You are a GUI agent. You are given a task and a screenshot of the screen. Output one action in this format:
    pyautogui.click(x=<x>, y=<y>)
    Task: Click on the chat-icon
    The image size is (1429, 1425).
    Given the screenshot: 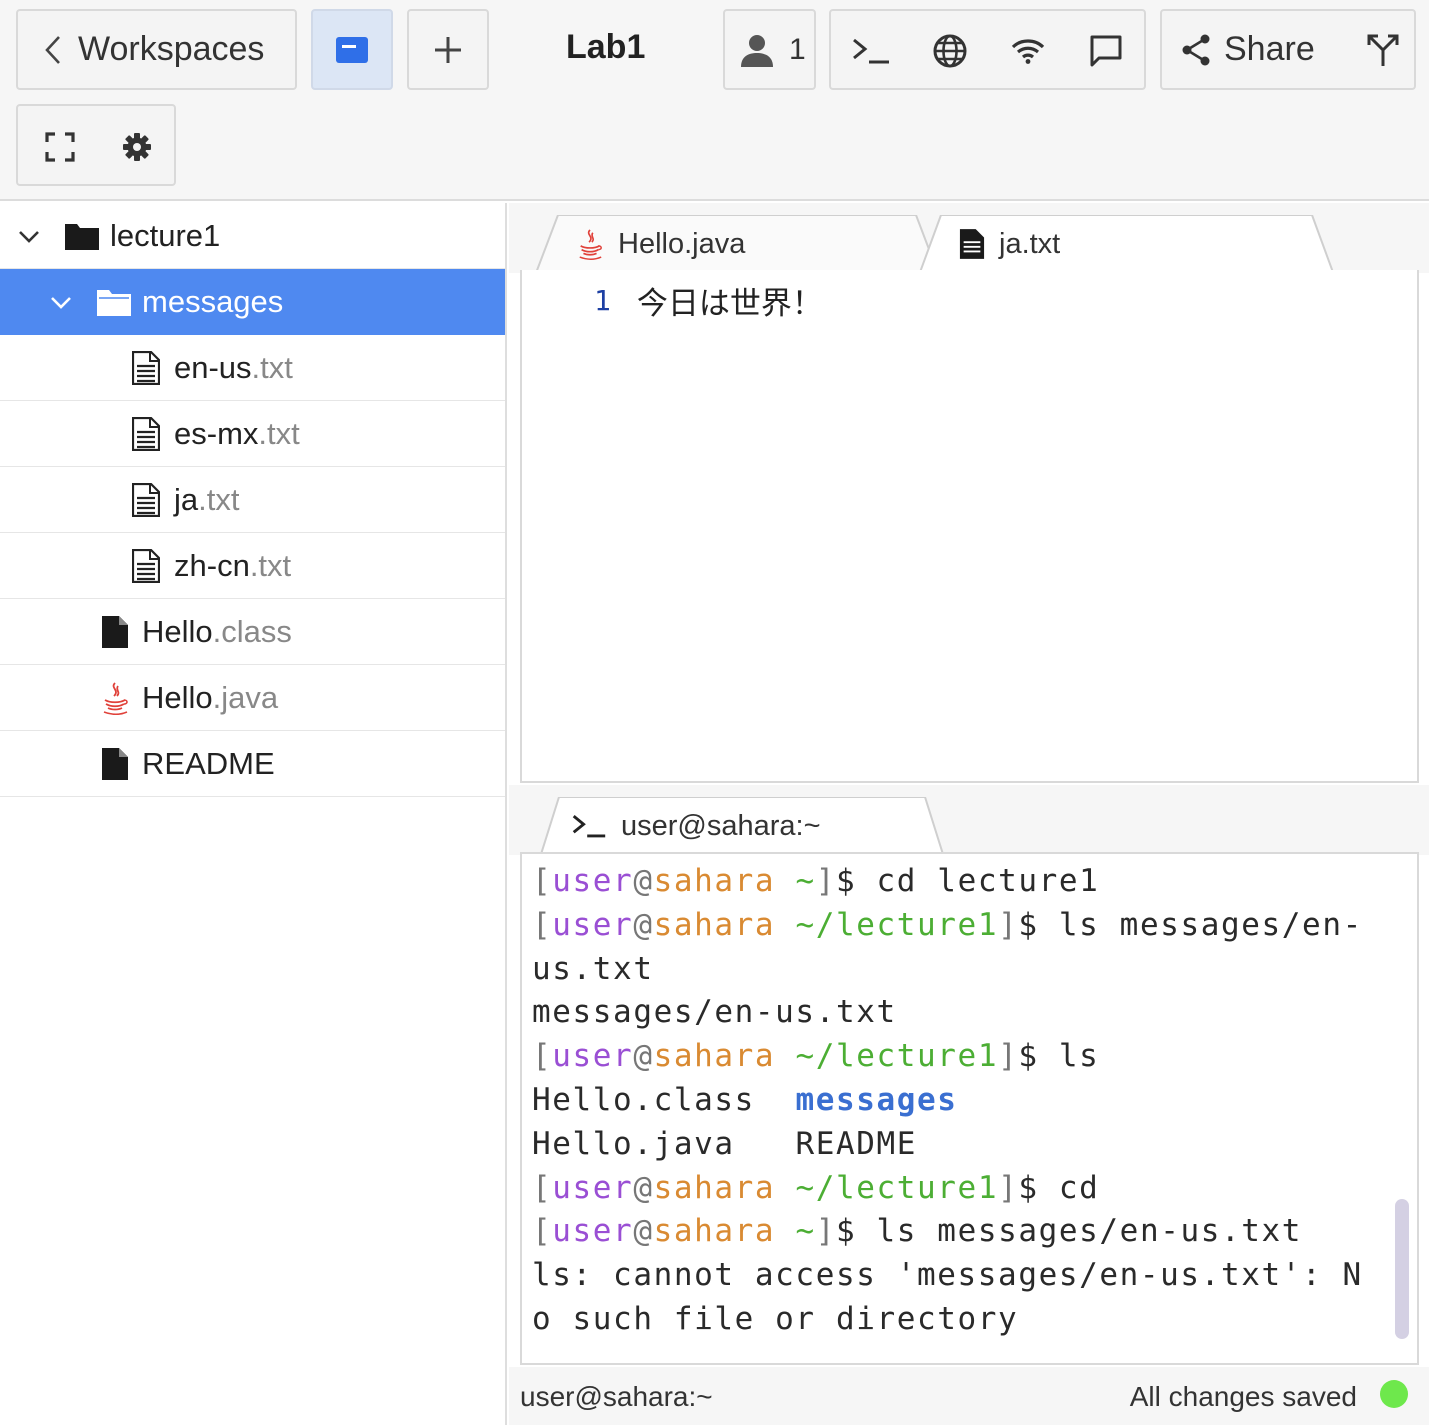 What is the action you would take?
    pyautogui.click(x=1106, y=51)
    